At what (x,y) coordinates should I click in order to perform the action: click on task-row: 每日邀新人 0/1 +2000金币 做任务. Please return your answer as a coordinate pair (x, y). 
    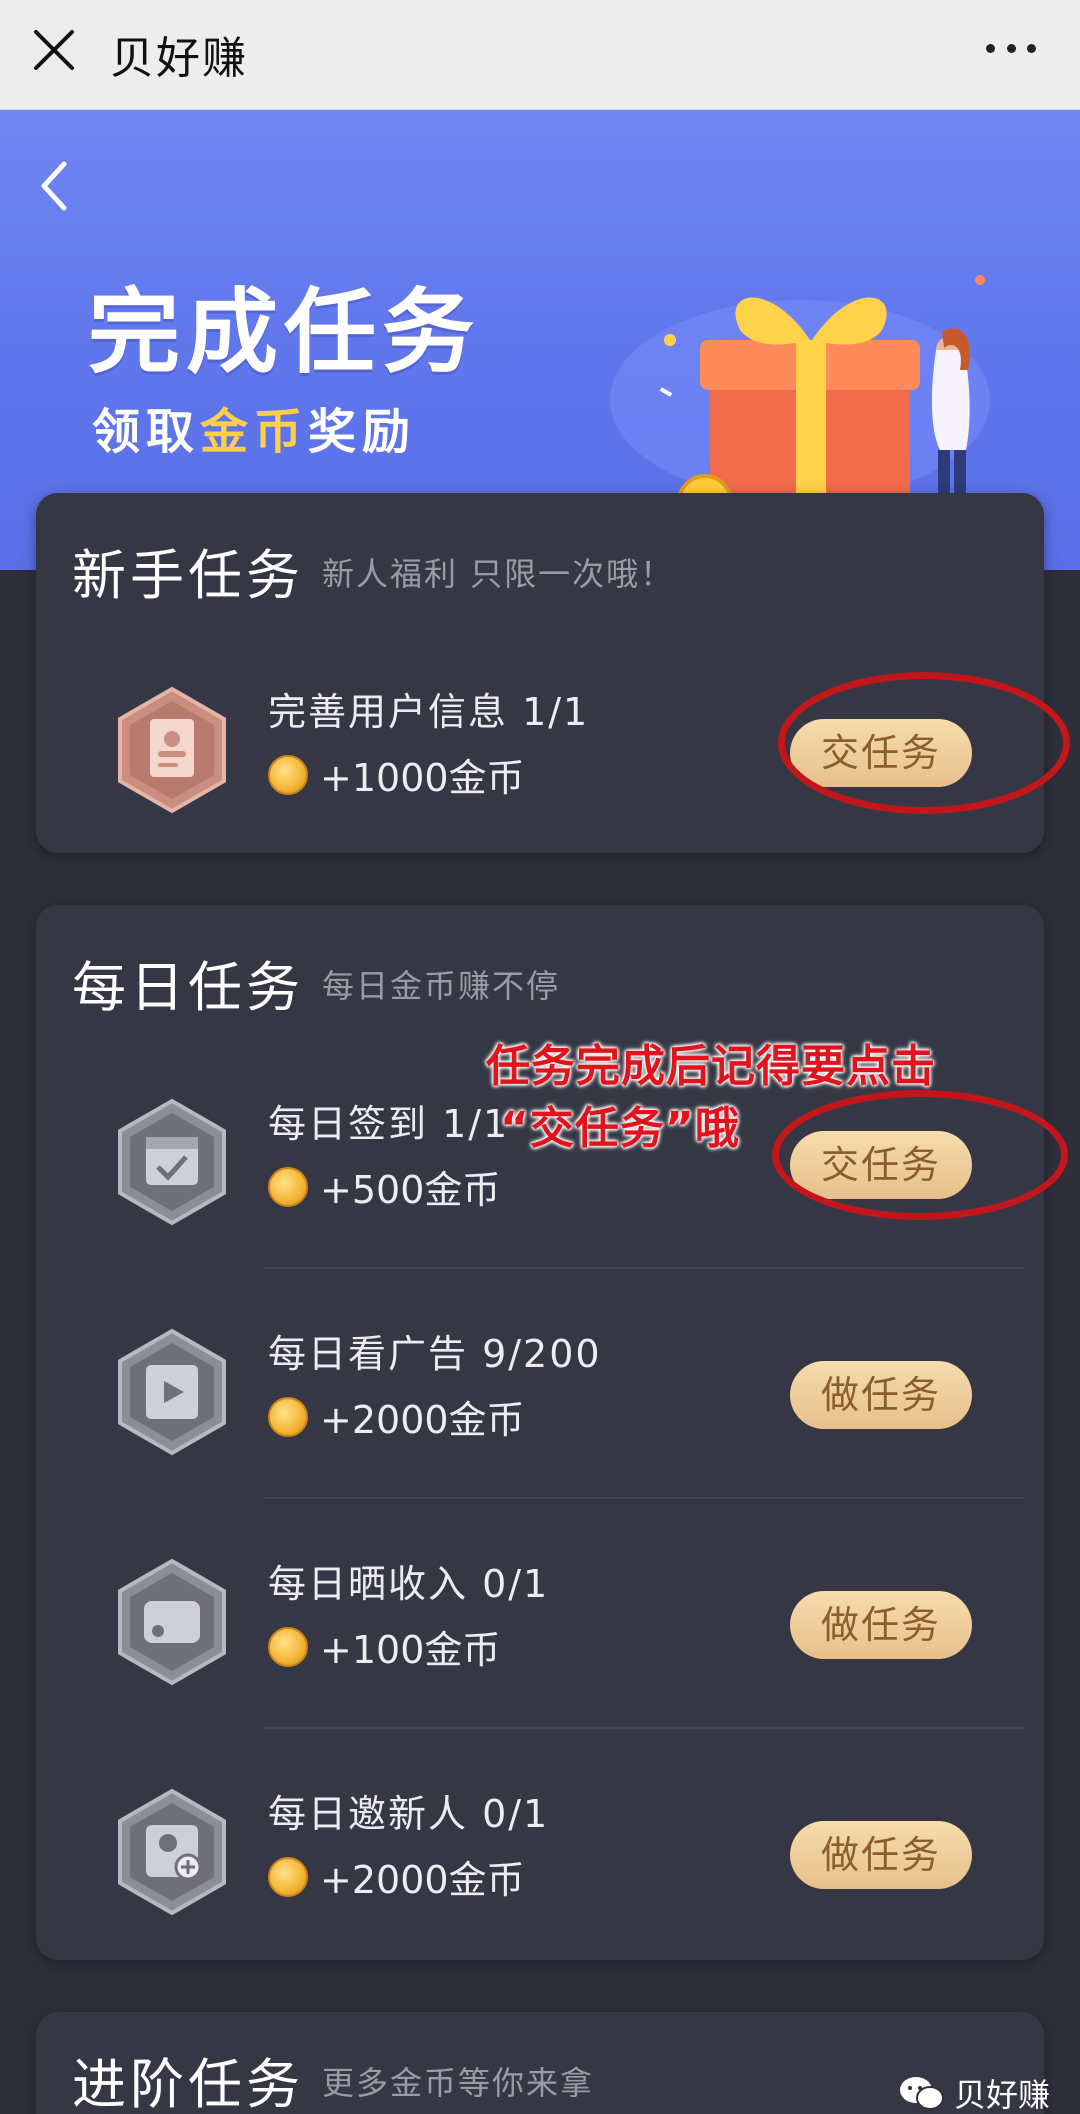
    Looking at the image, I should click on (540, 1850).